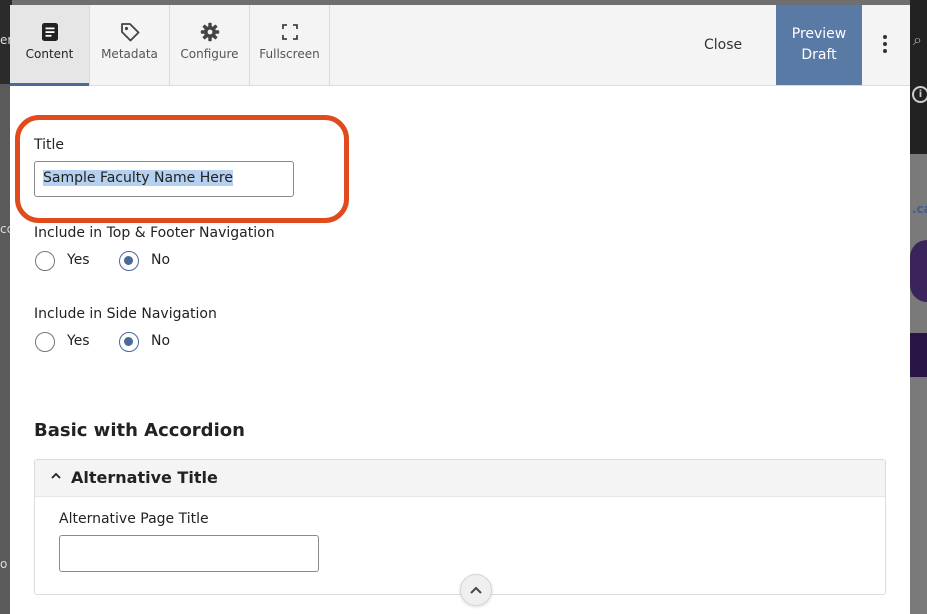 The image size is (927, 614). What do you see at coordinates (125, 314) in the screenshot?
I see `side-nav-label: Include in Side Navigation` at bounding box center [125, 314].